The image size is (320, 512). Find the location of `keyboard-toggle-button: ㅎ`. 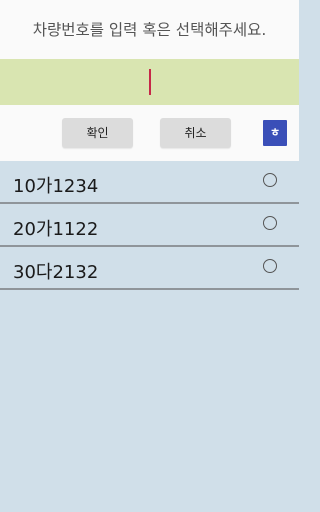

keyboard-toggle-button: ㅎ is located at coordinates (275, 133).